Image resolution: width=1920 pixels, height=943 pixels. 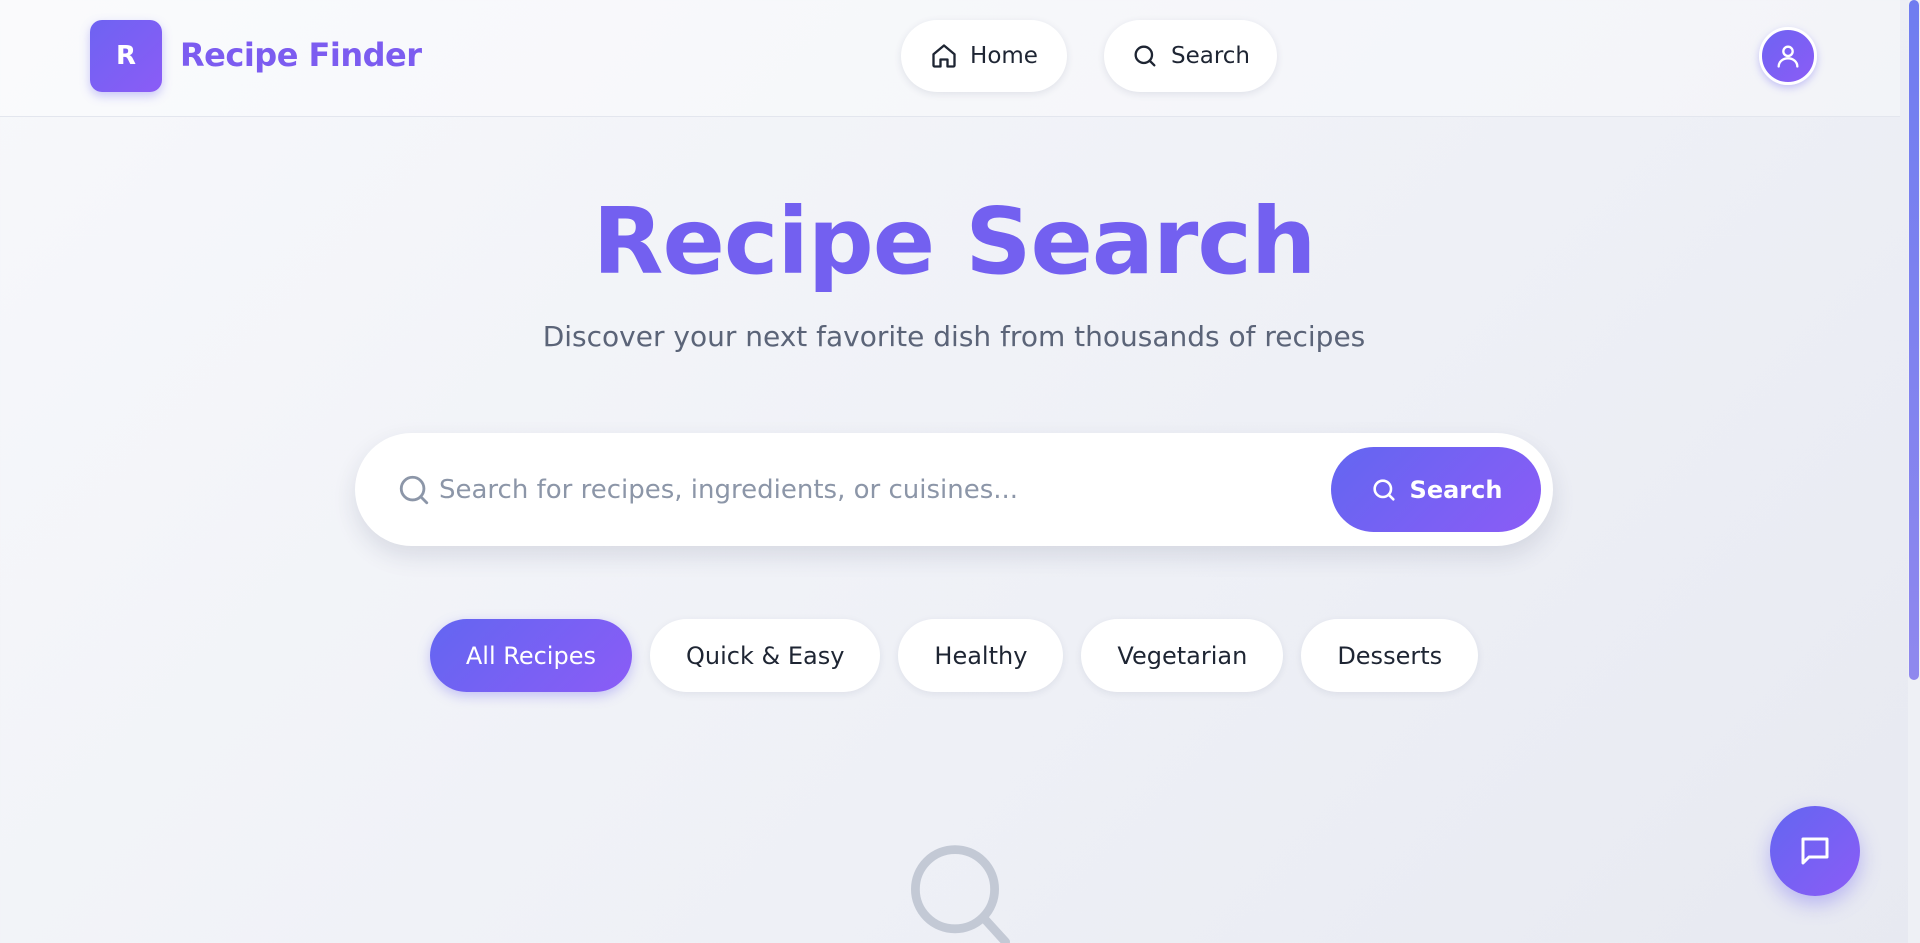 What do you see at coordinates (981, 655) in the screenshot?
I see `filter-chip-healthy: Healthy` at bounding box center [981, 655].